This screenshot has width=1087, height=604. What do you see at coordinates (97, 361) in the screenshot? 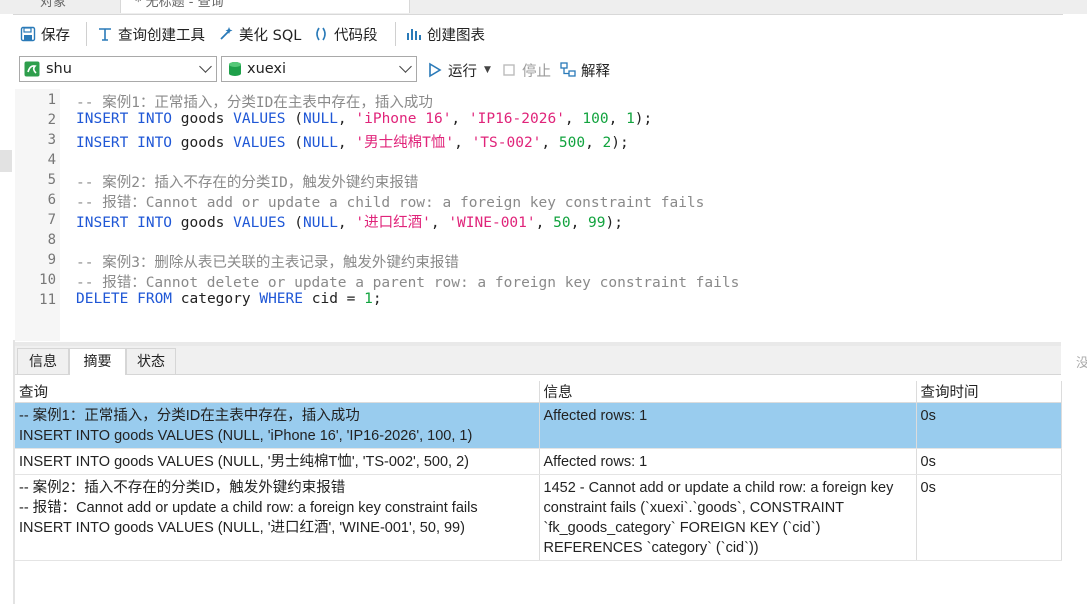
I see `tab-summary: 摘要` at bounding box center [97, 361].